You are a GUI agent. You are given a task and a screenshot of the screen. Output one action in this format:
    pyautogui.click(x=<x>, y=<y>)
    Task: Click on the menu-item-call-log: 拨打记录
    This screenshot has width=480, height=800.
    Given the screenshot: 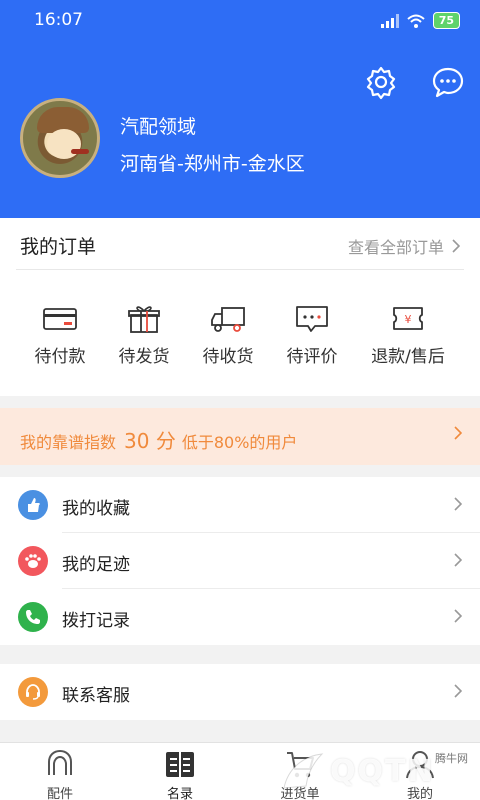 What is the action you would take?
    pyautogui.click(x=240, y=617)
    